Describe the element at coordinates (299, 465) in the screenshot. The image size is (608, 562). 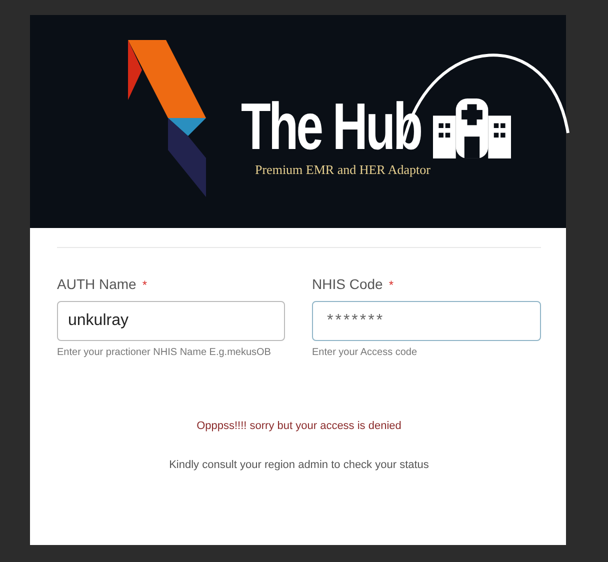
I see `status-note: Kindly consult your region admin to check your status` at that location.